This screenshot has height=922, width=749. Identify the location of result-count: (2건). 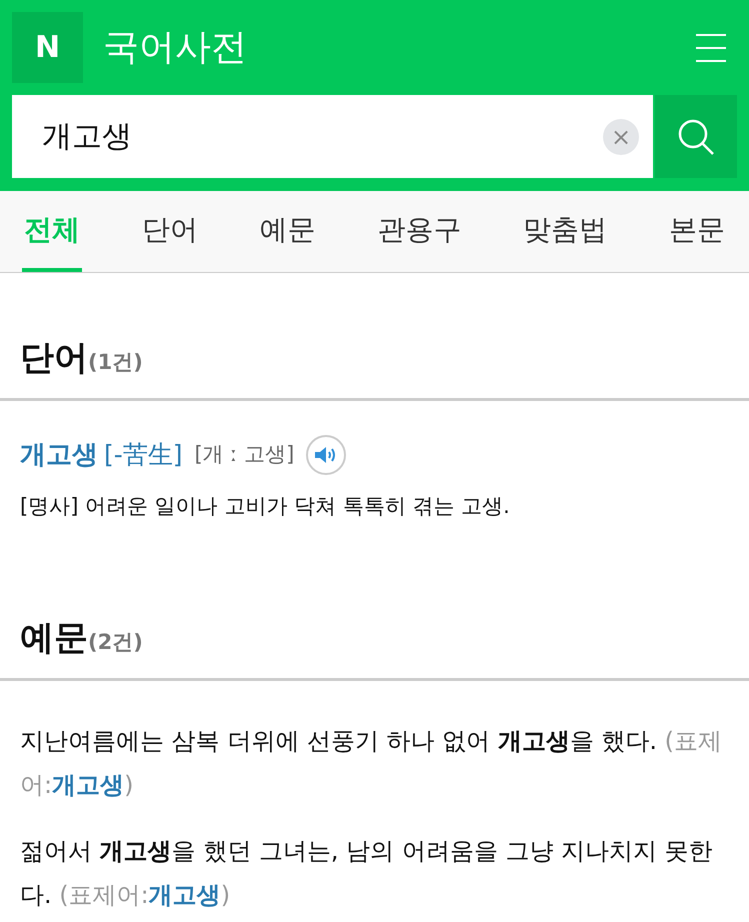
(115, 642).